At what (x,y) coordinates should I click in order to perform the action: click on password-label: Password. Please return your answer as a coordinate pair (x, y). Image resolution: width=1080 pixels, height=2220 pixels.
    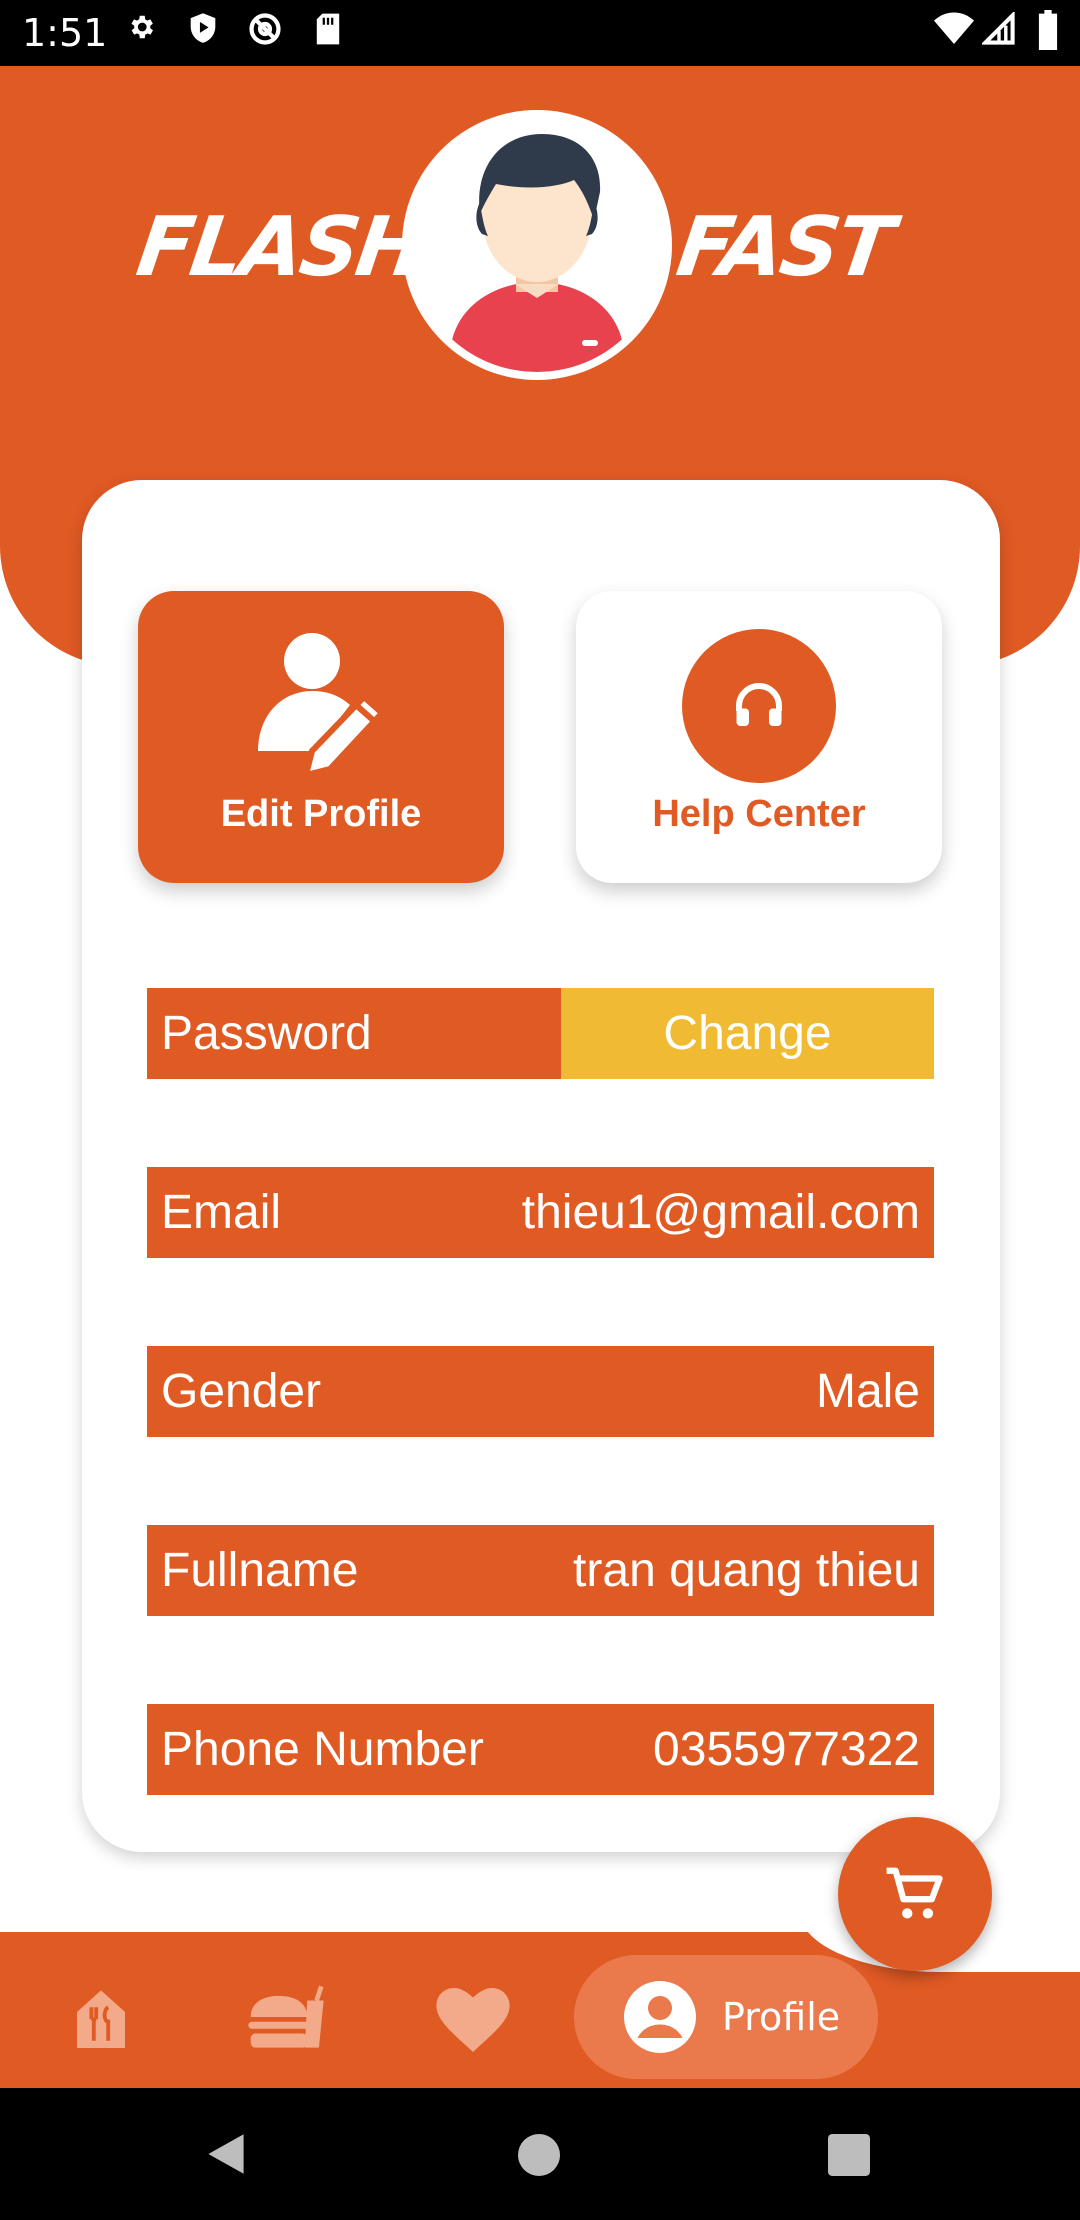
    Looking at the image, I should click on (266, 1033).